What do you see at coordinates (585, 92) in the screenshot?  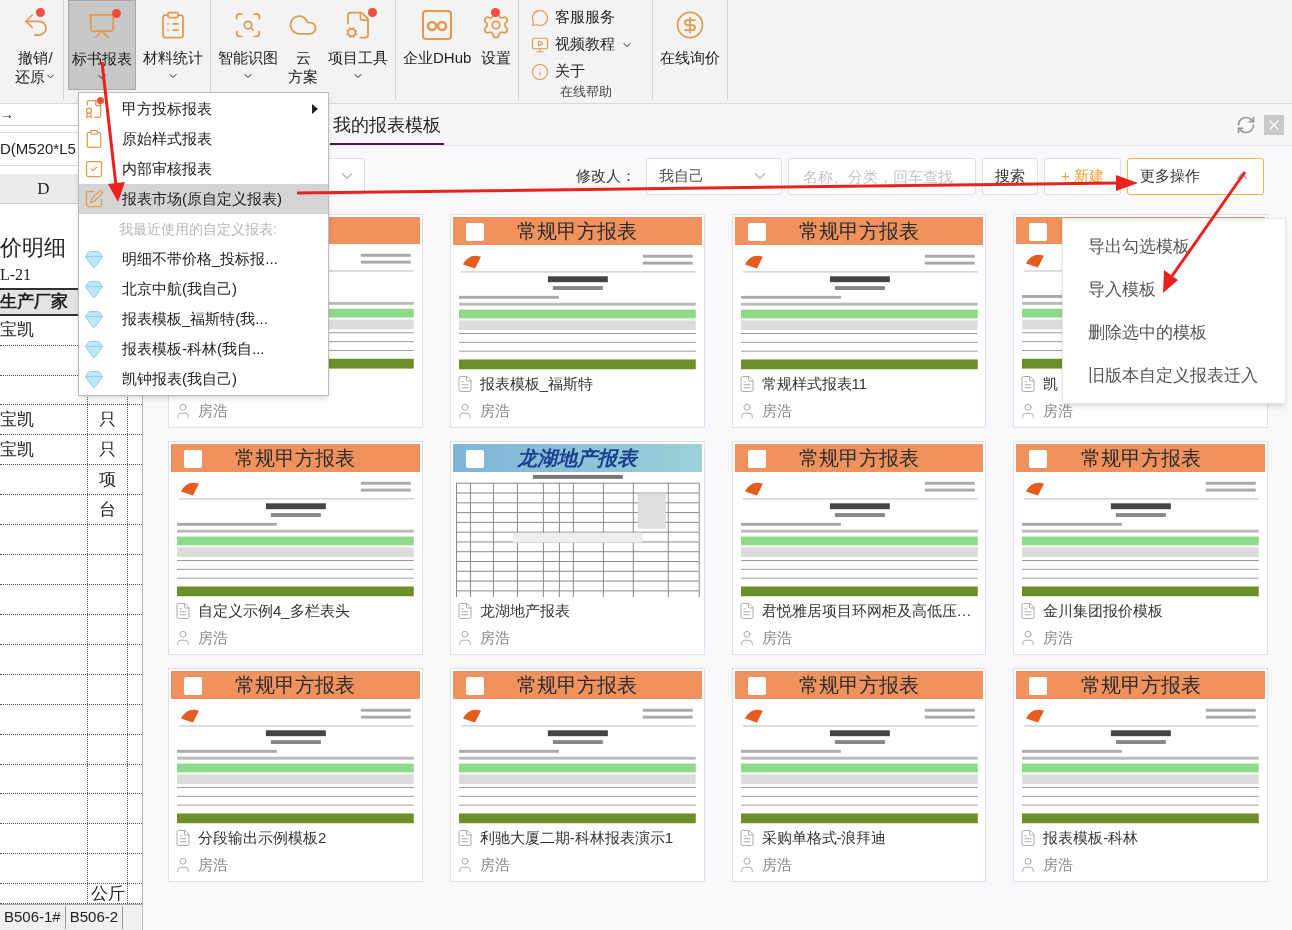 I see `group-label: 在线帮助` at bounding box center [585, 92].